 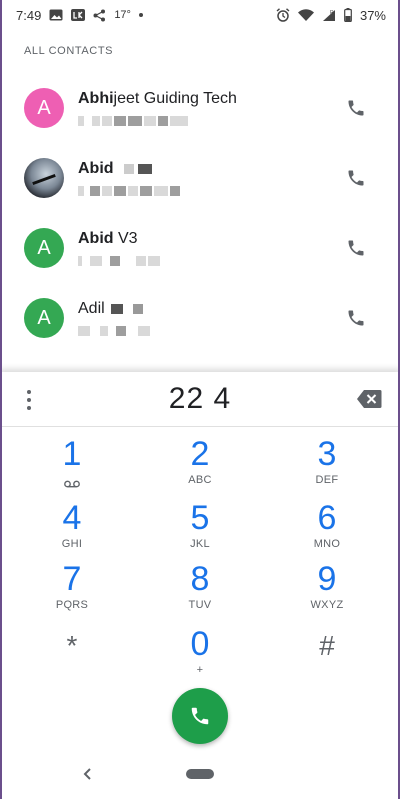 What do you see at coordinates (72, 605) in the screenshot?
I see `key-letters: PQRS` at bounding box center [72, 605].